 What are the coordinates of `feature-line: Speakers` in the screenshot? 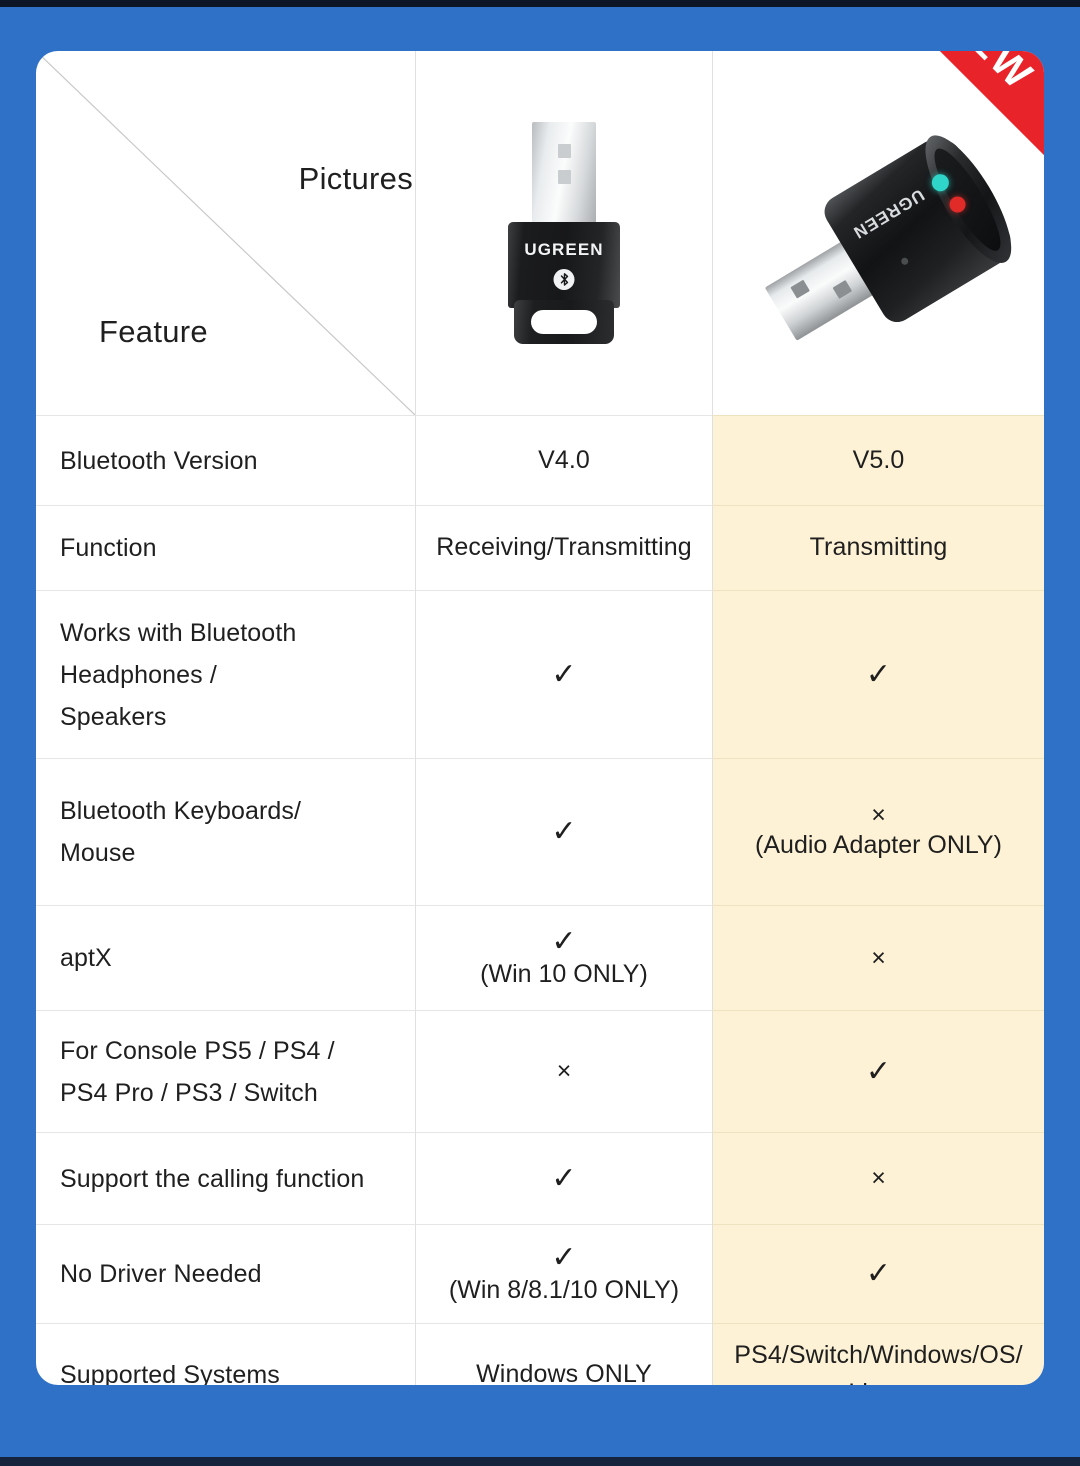 It's located at (113, 716).